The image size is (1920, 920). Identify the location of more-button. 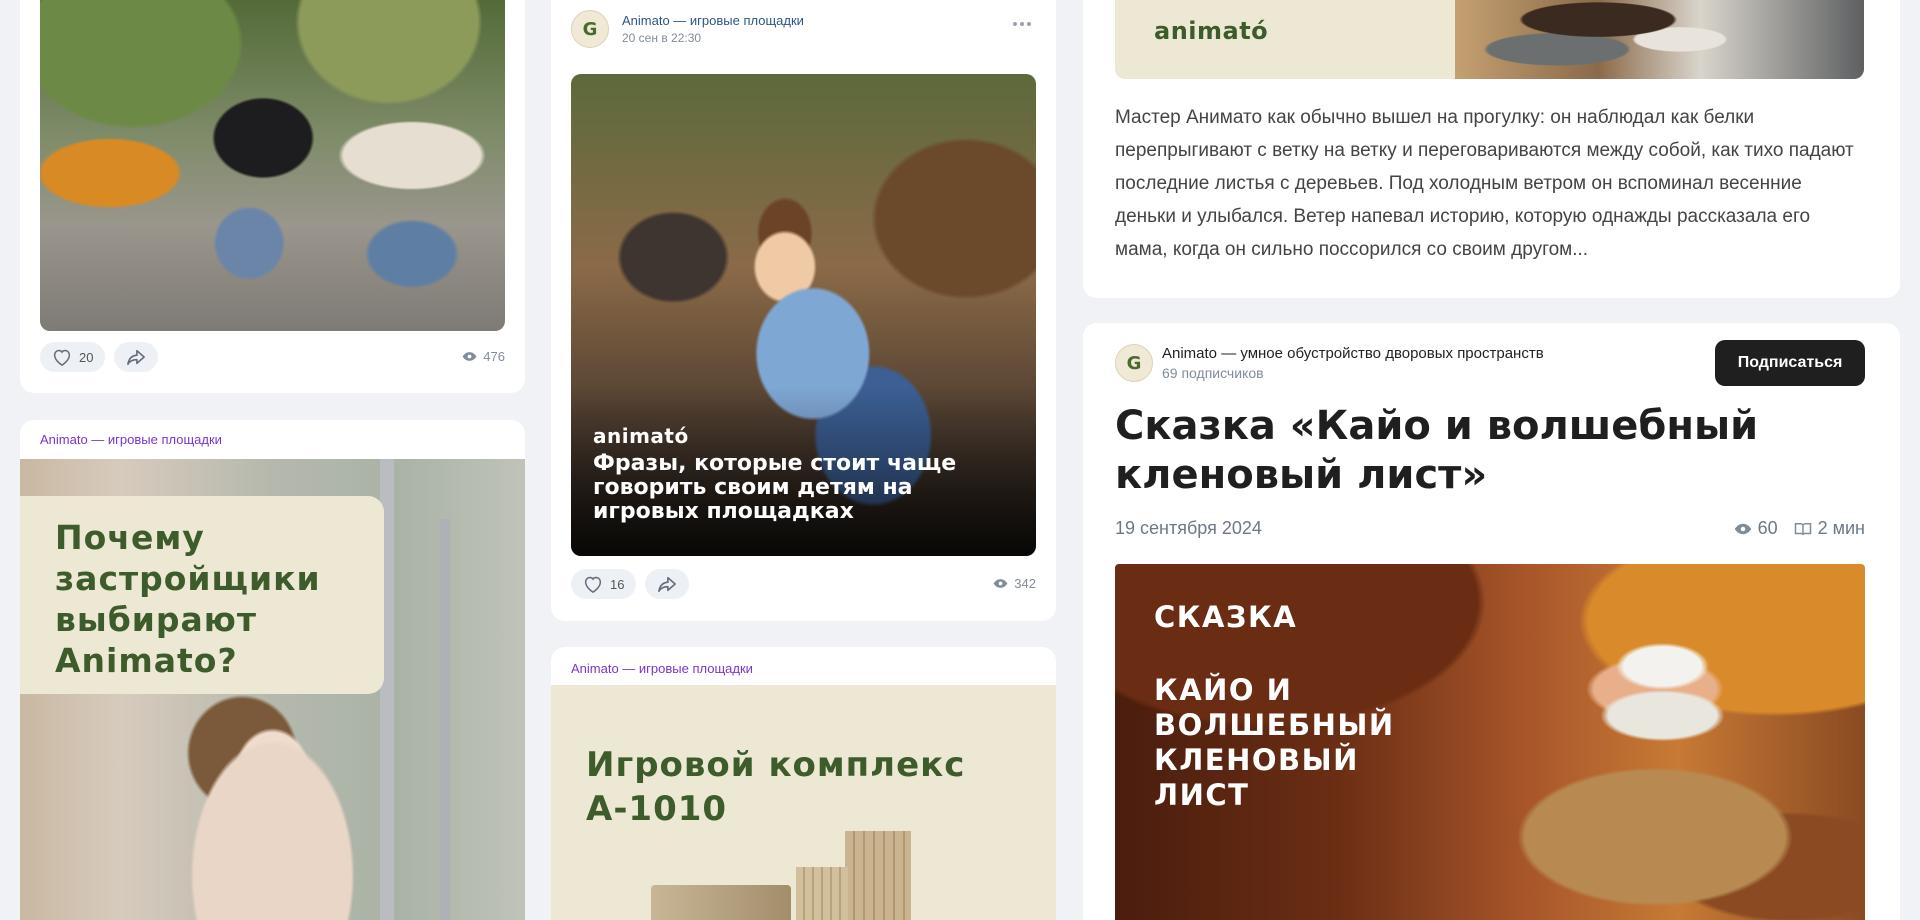
(1022, 24).